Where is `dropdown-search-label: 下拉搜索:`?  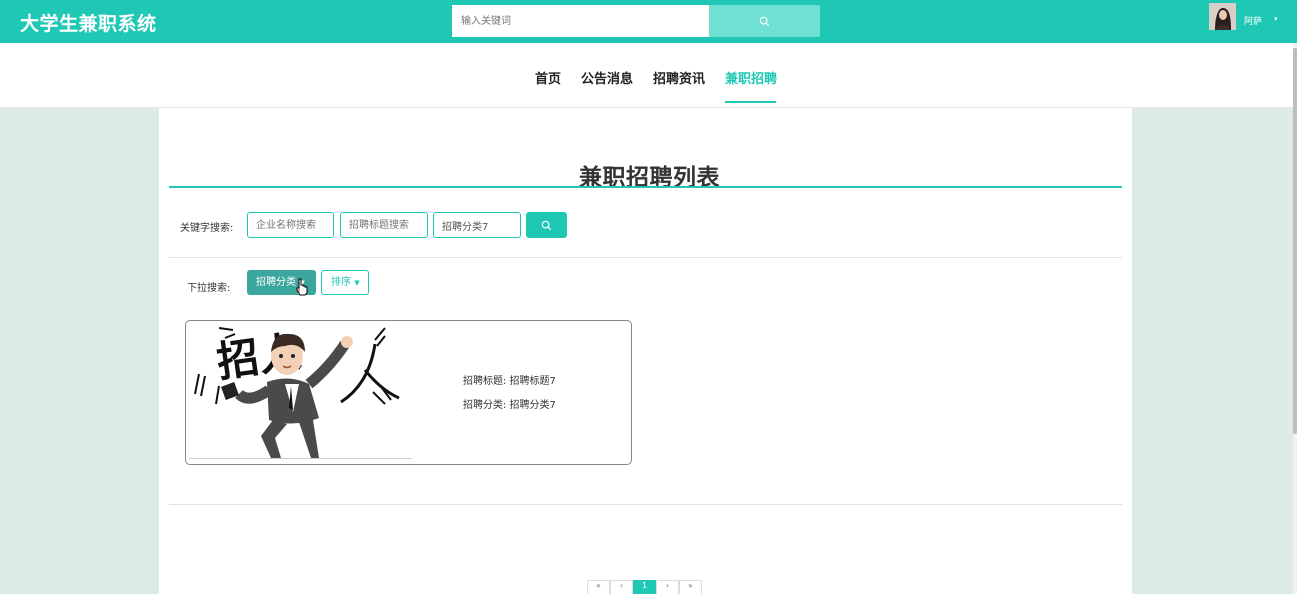 dropdown-search-label: 下拉搜索: is located at coordinates (209, 288).